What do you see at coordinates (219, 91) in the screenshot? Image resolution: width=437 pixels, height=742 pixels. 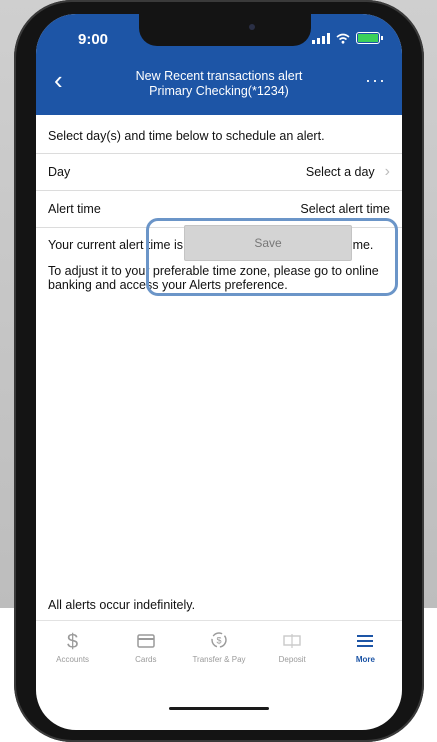 I see `page-subtitle: Primary Checking(*1234)` at bounding box center [219, 91].